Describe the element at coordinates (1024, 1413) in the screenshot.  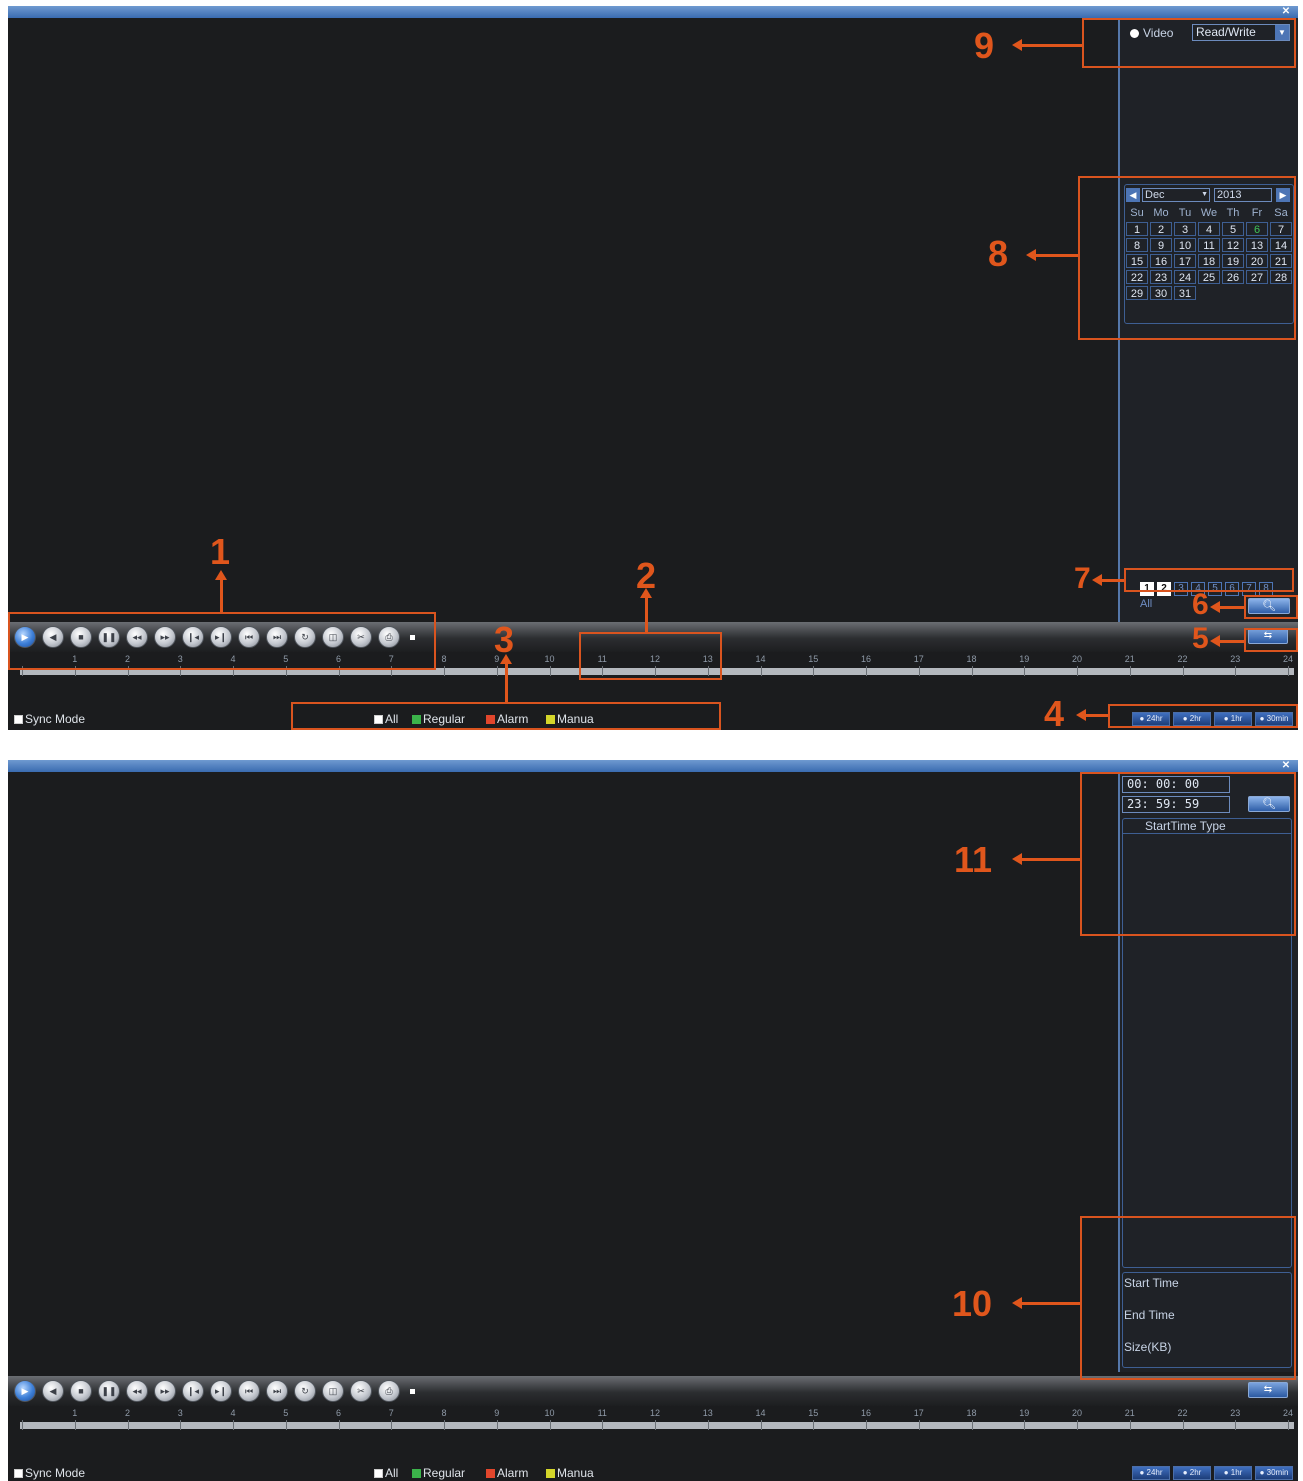
I see `timeline-hour-label: 19` at that location.